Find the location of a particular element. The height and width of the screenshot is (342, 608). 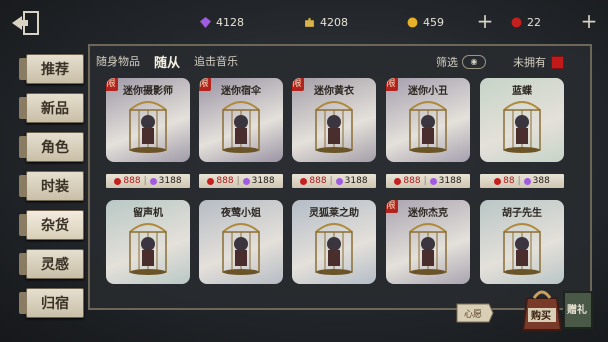

purchase-bag-button: 购买 is located at coordinates (542, 308).